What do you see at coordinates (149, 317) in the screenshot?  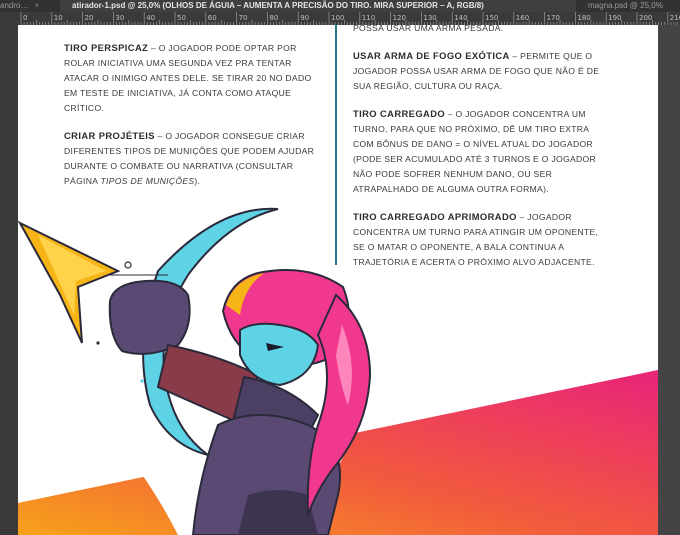 I see `gauntlet-fist` at bounding box center [149, 317].